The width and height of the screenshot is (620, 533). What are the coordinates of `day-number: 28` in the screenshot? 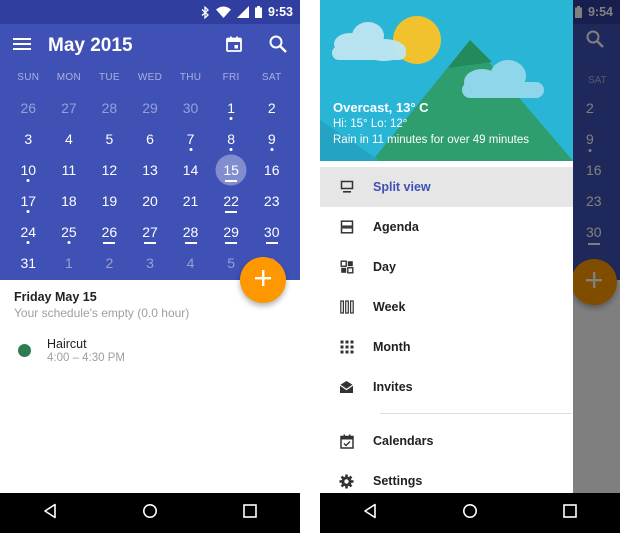 It's located at (109, 107).